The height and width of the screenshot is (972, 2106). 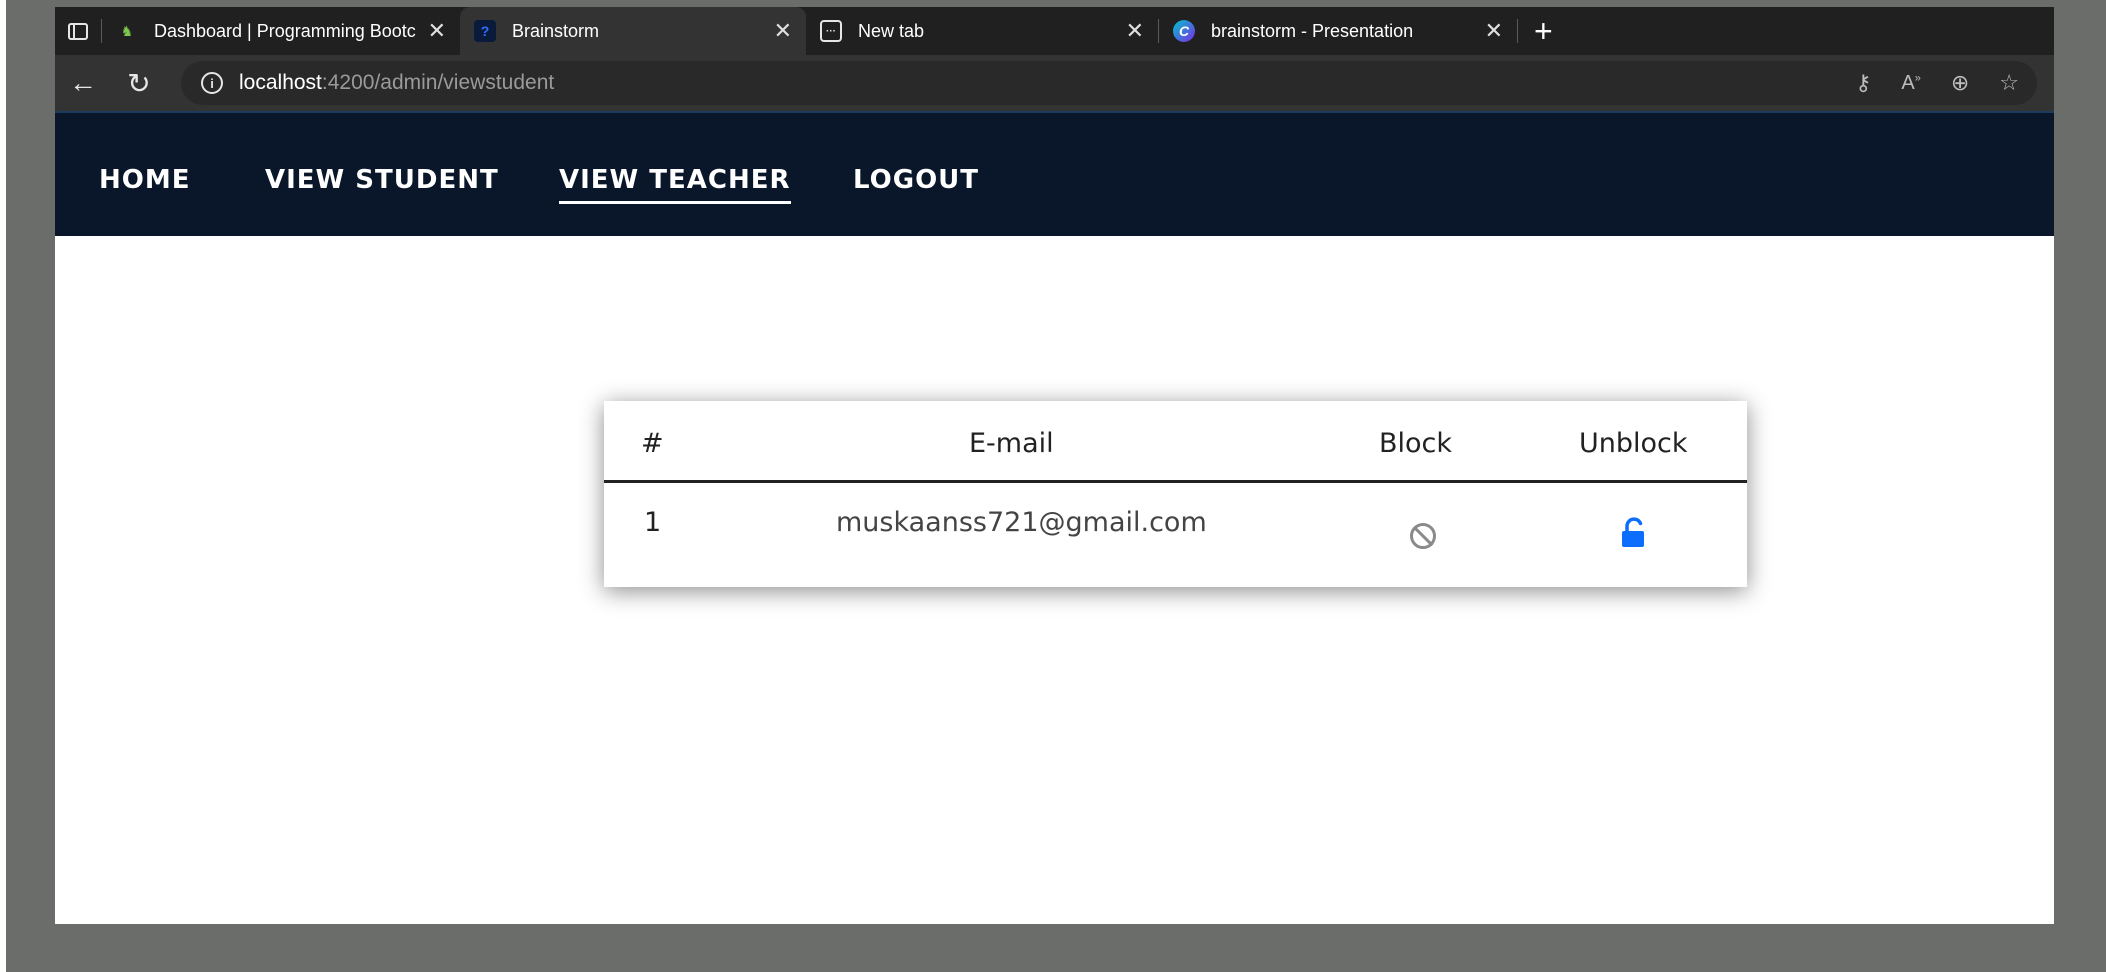 I want to click on new-tab-plus-icon: +, so click(x=1543, y=31).